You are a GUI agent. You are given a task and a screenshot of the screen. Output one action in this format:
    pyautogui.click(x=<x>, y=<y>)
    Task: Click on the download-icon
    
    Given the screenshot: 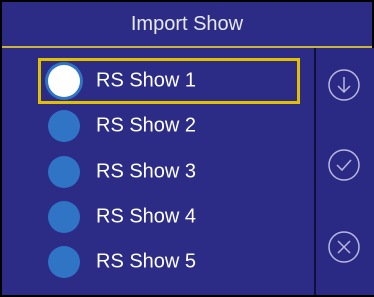 What is the action you would take?
    pyautogui.click(x=344, y=85)
    